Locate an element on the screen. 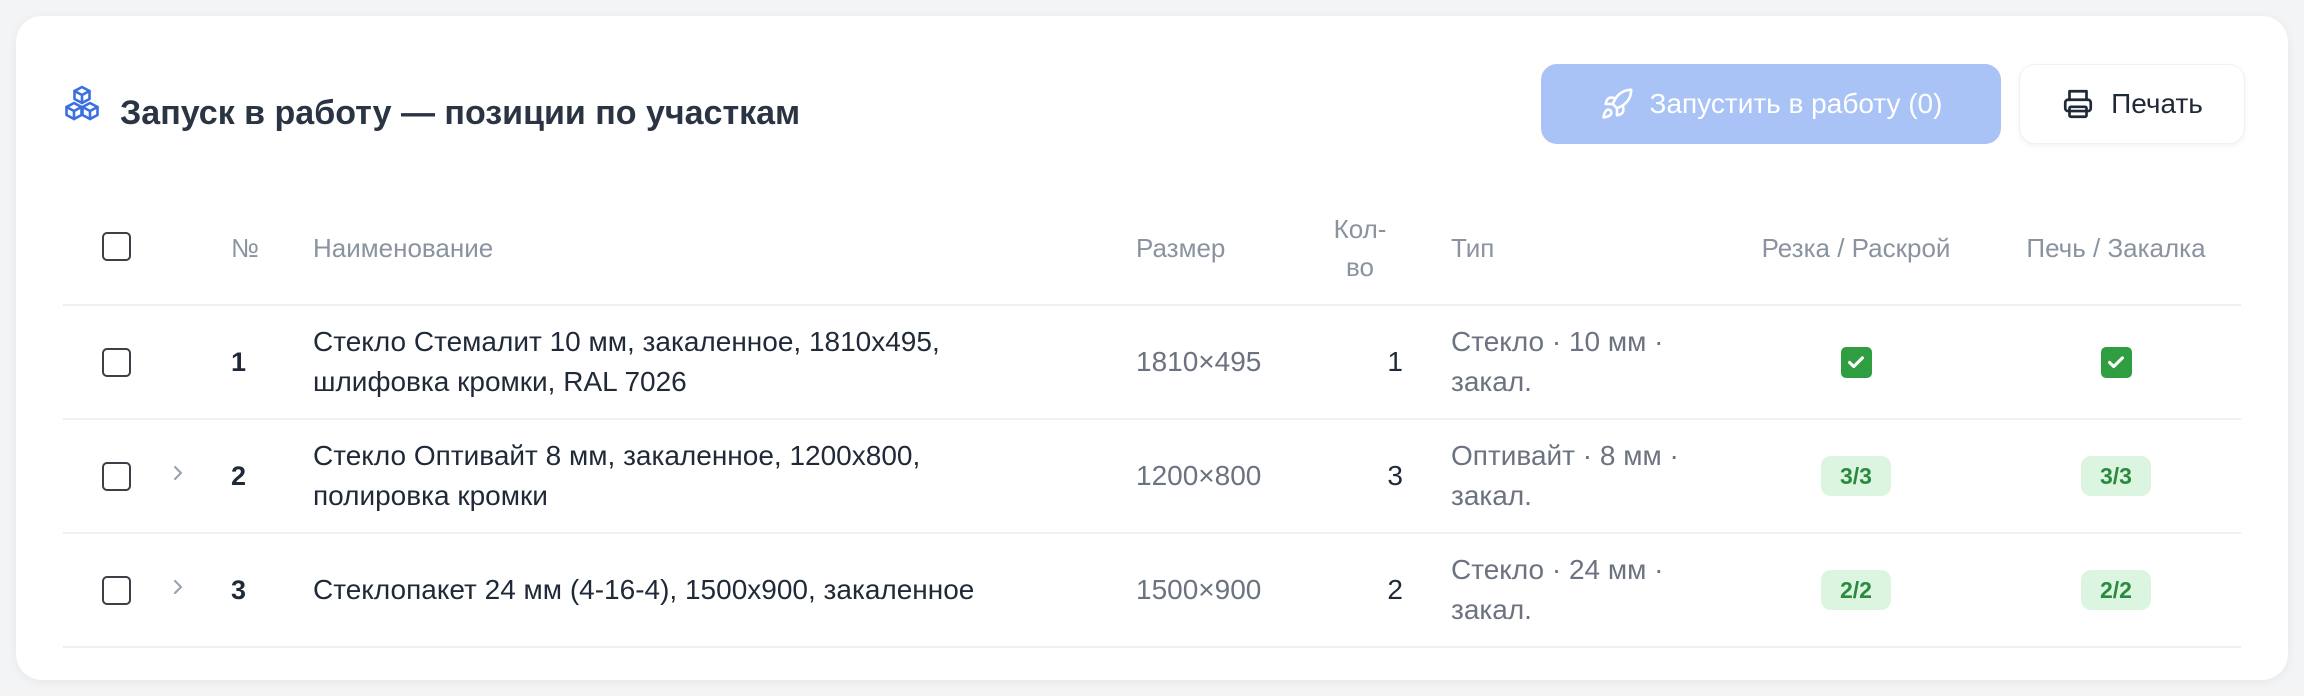  column-header-oven: Печь / Закалка is located at coordinates (2116, 248).